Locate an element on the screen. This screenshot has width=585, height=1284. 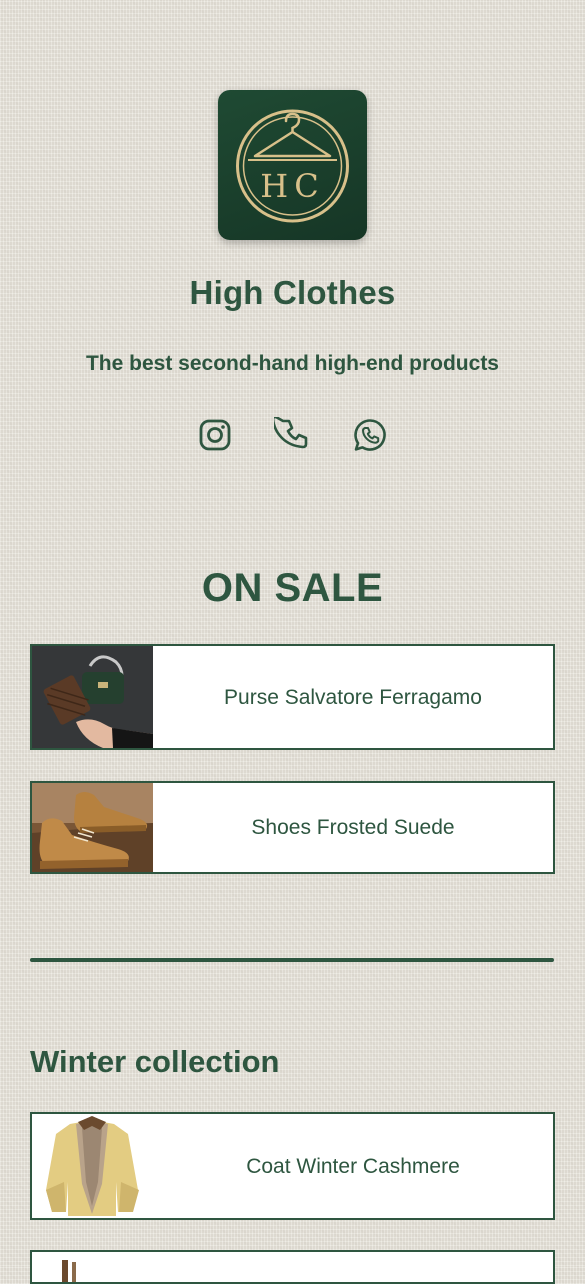
product-title: Shoes Frosted Suede is located at coordinates (353, 827).